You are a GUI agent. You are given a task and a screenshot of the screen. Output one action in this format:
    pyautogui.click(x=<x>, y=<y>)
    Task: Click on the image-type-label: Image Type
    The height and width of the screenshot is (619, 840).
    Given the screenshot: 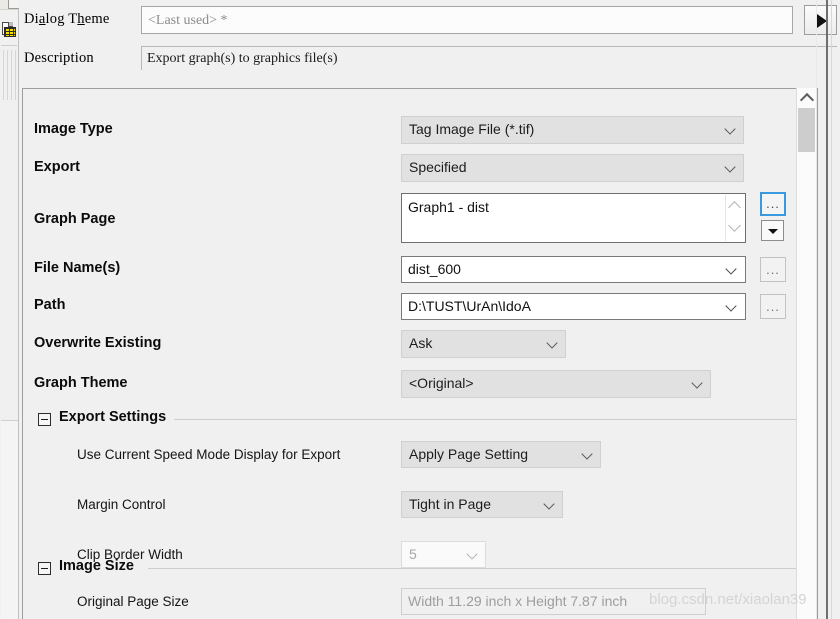 What is the action you would take?
    pyautogui.click(x=73, y=129)
    